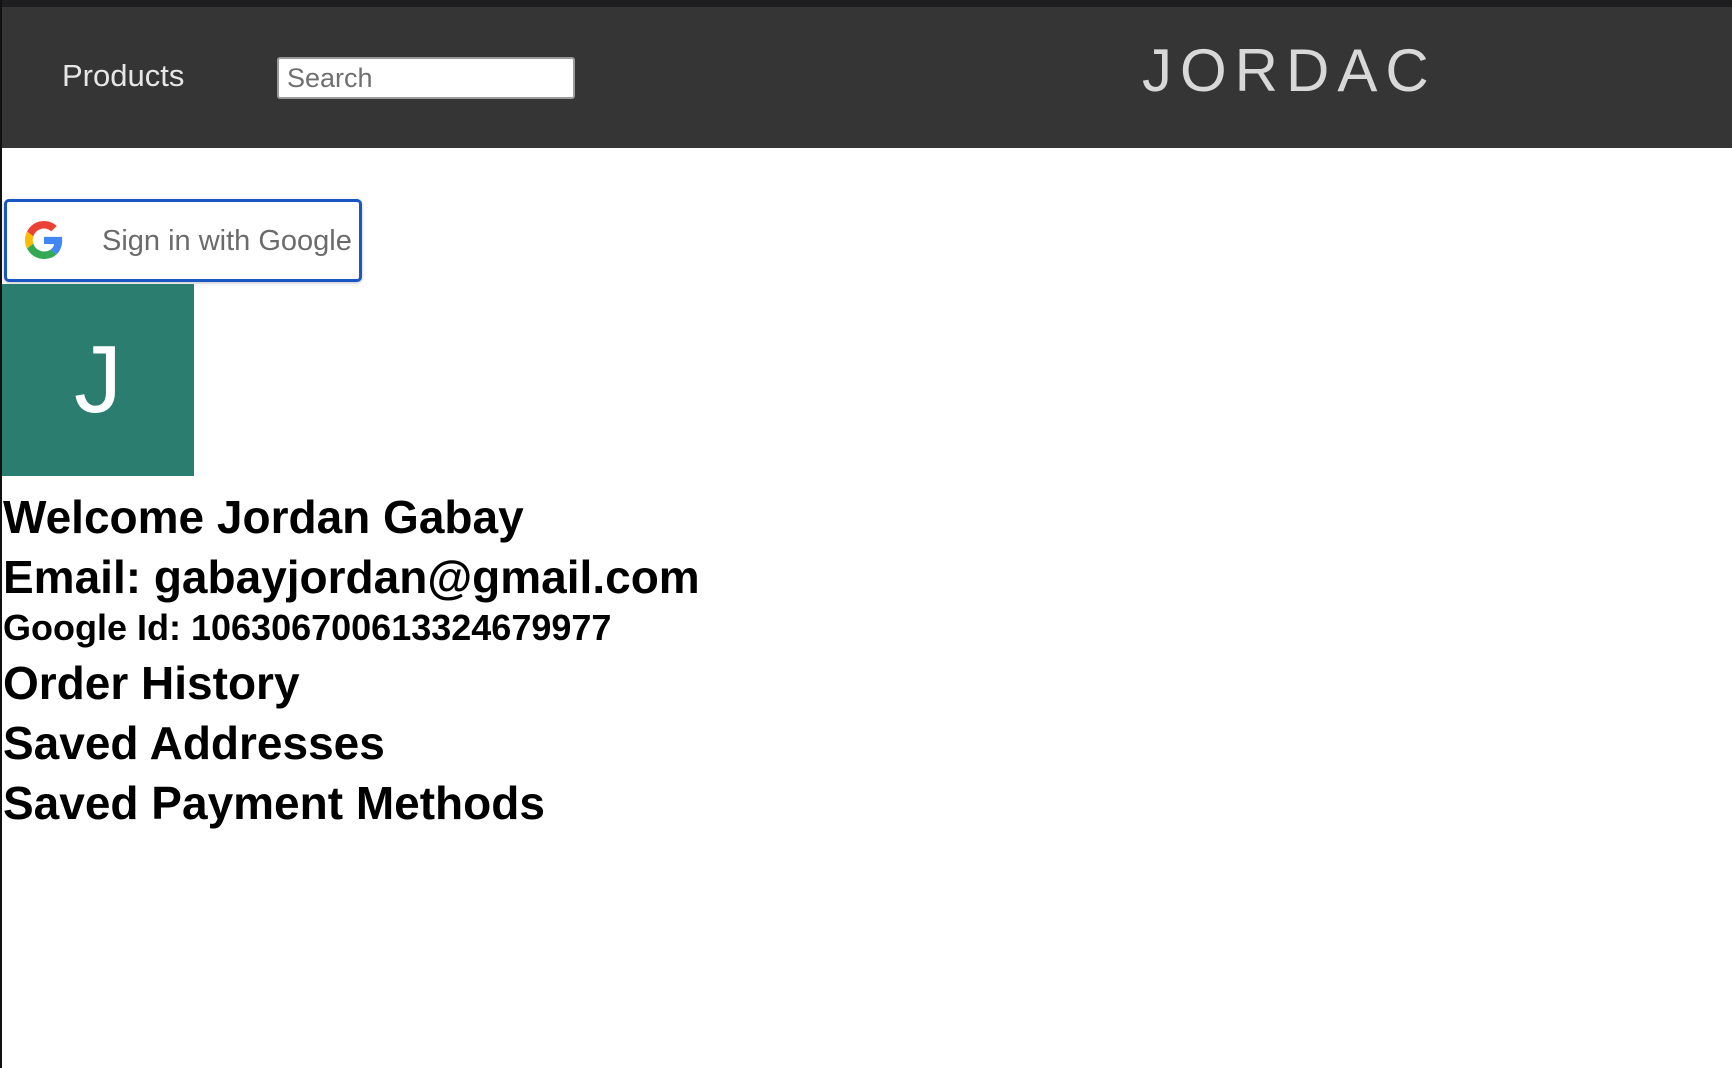 The width and height of the screenshot is (1732, 1068). Describe the element at coordinates (263, 517) in the screenshot. I see `welcome-heading: Welcome Jordan Gabay` at that location.